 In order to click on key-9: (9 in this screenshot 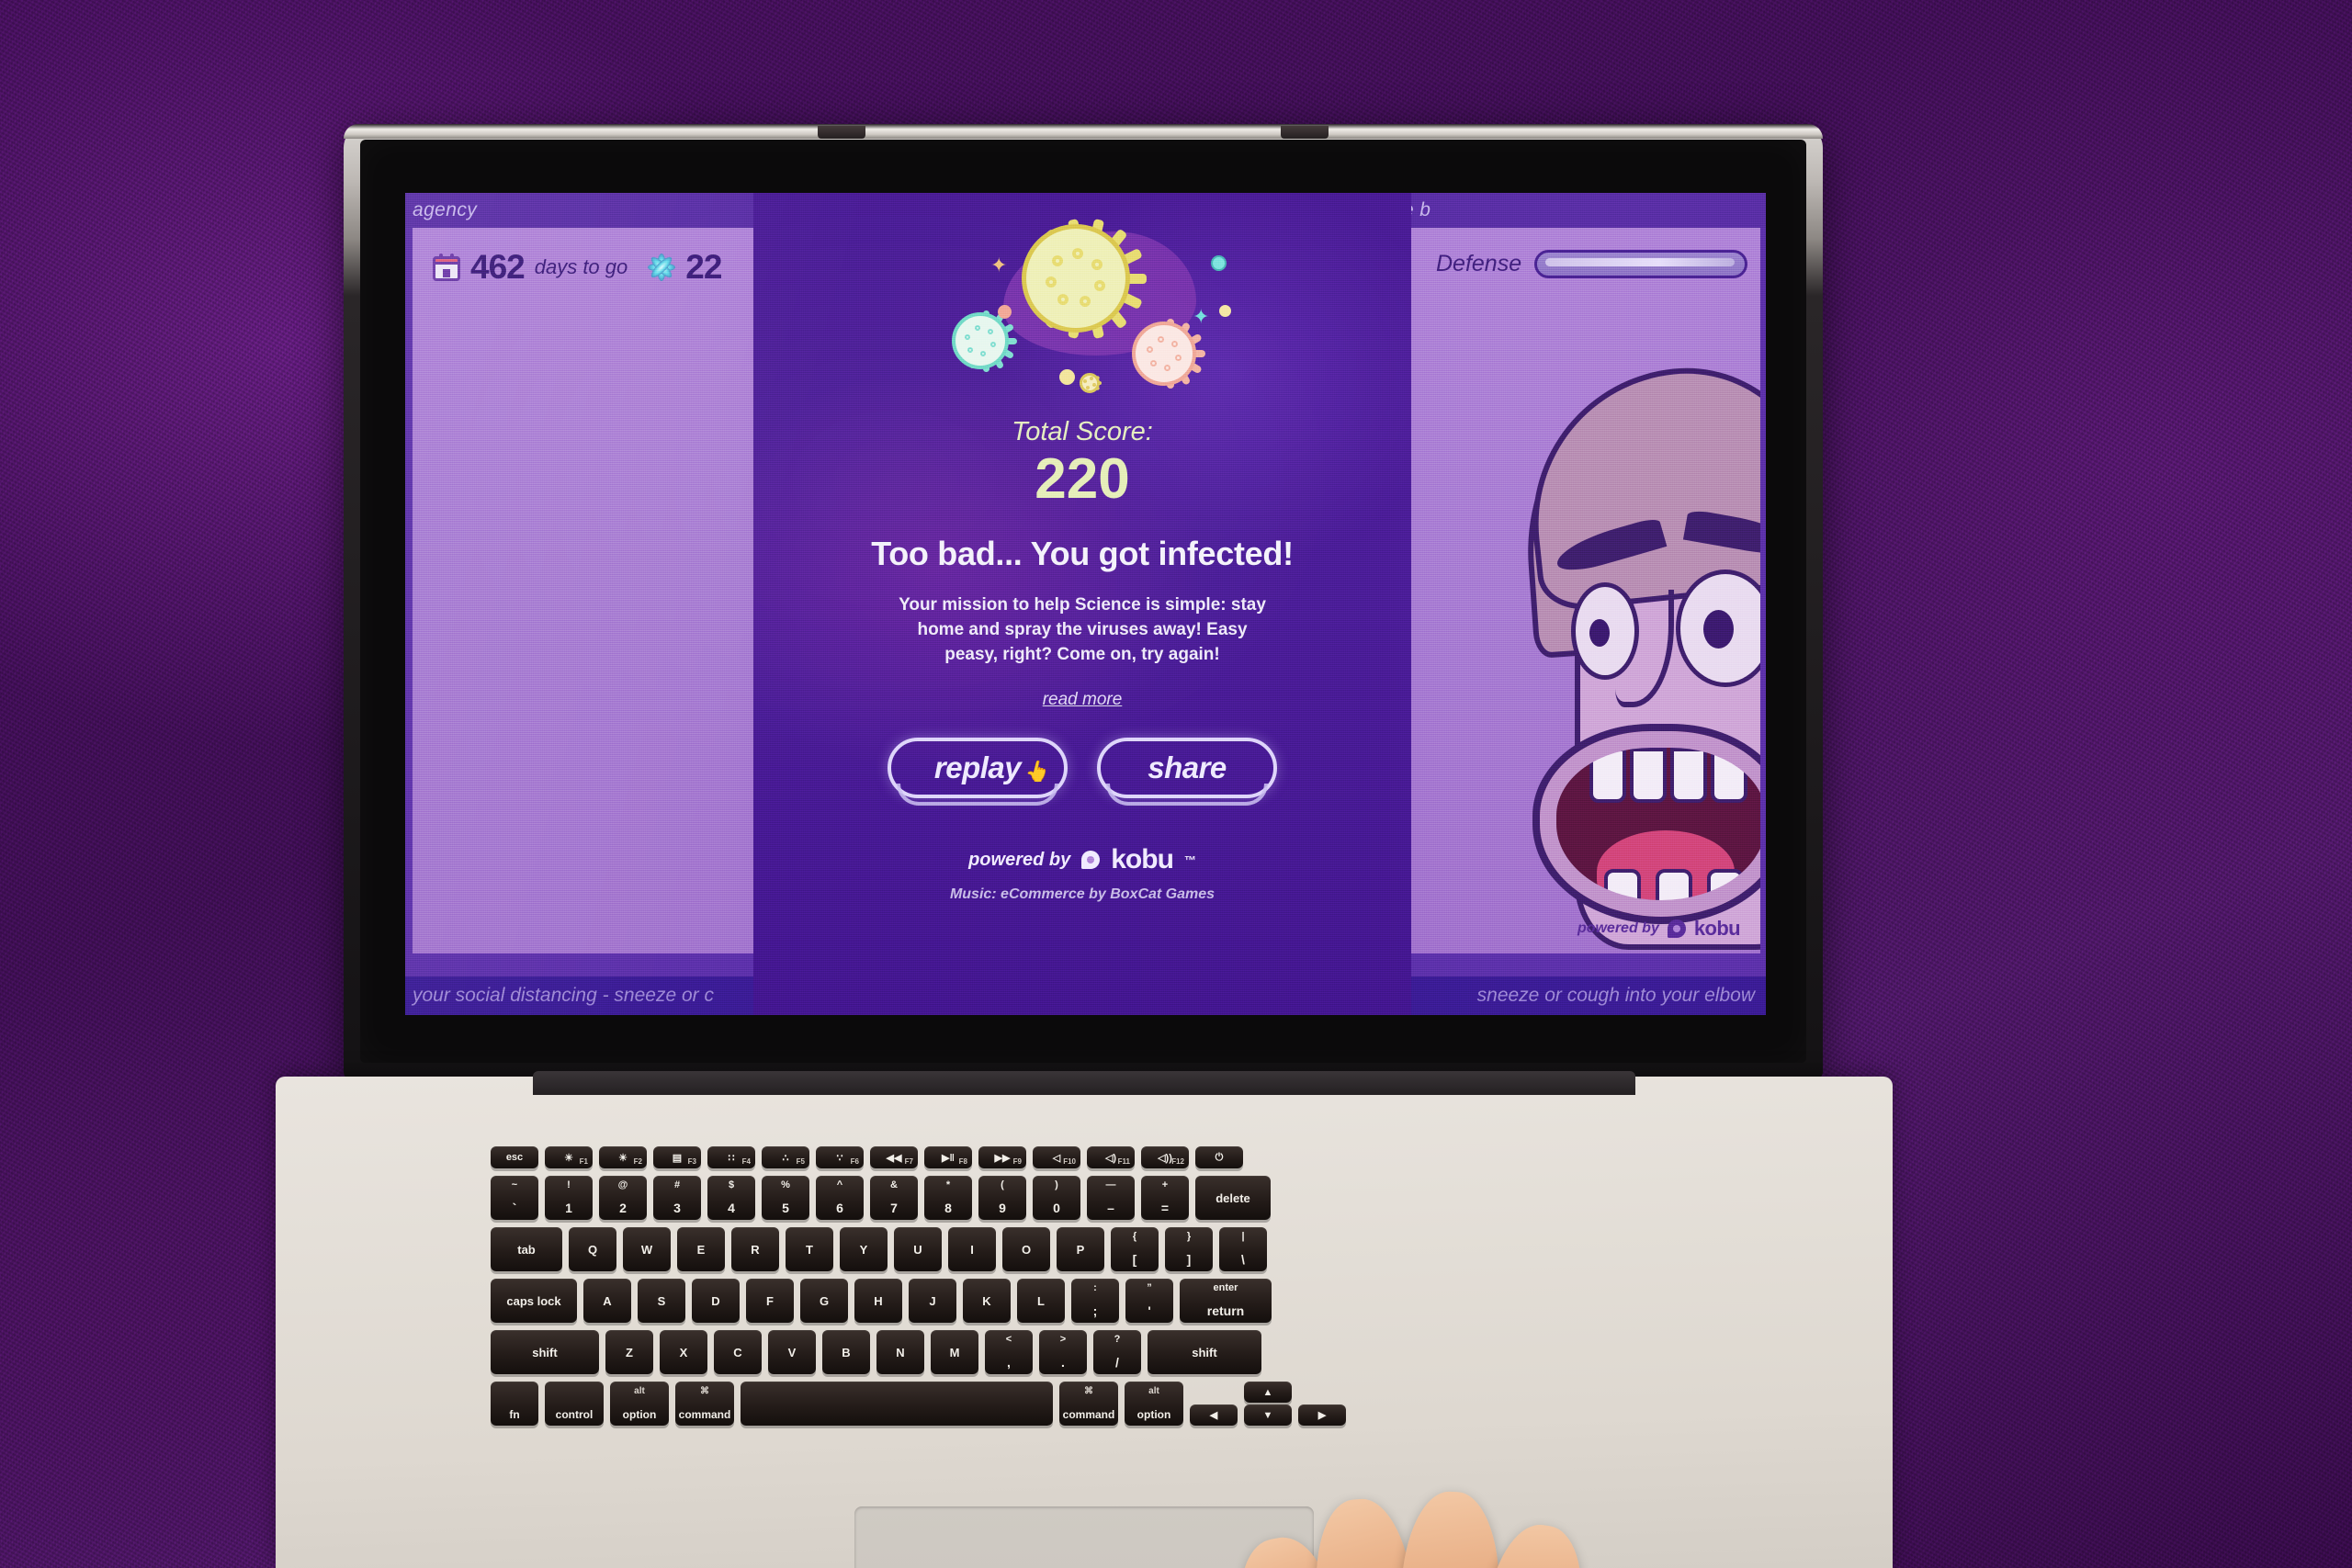, I will do `click(1002, 1198)`.